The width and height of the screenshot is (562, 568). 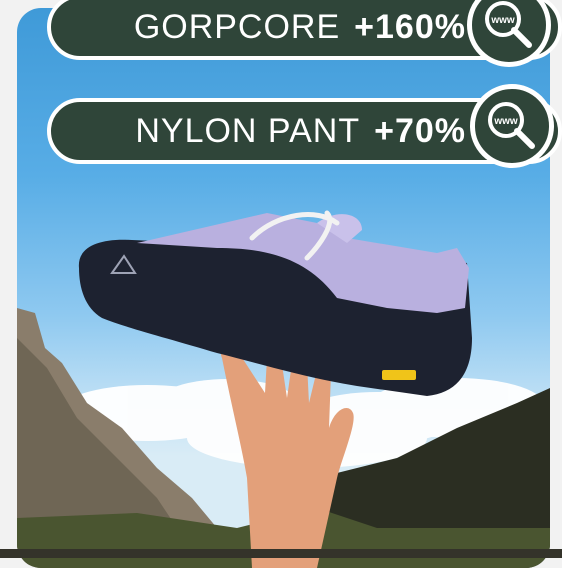 I want to click on trend-term: GORPCORE, so click(x=237, y=26).